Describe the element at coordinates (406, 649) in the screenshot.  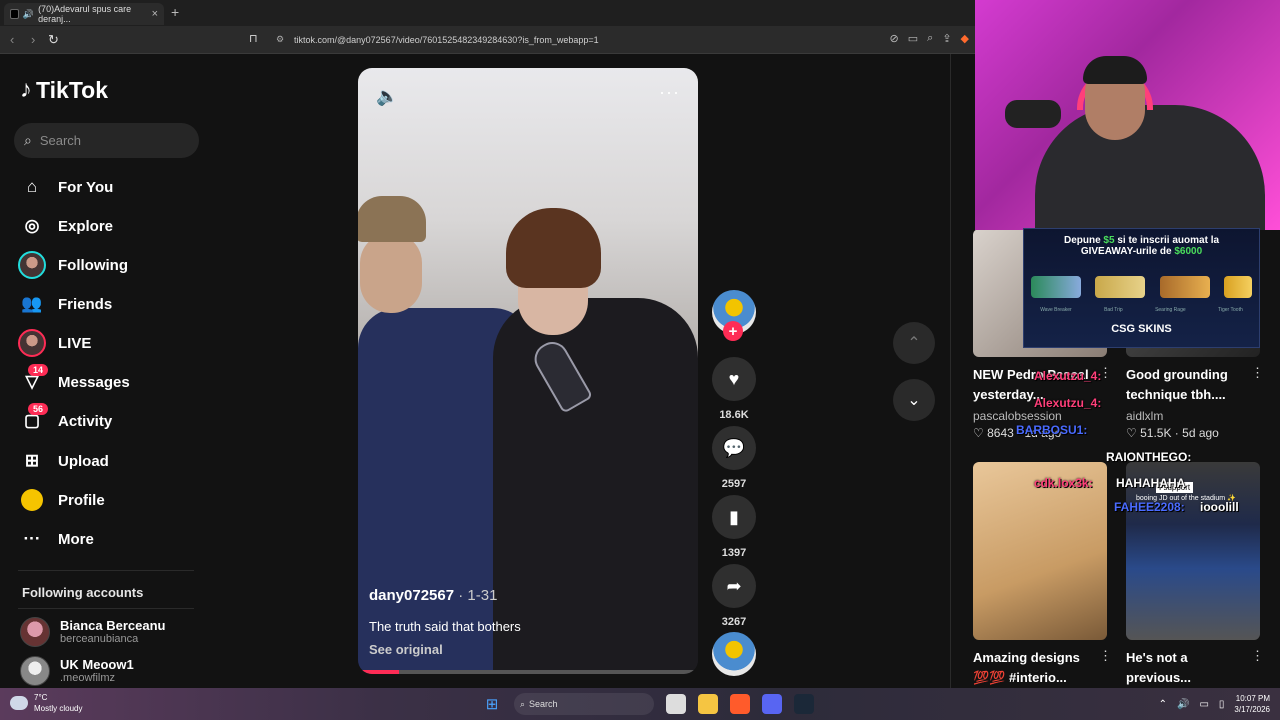
I see `see-original-link: See original` at that location.